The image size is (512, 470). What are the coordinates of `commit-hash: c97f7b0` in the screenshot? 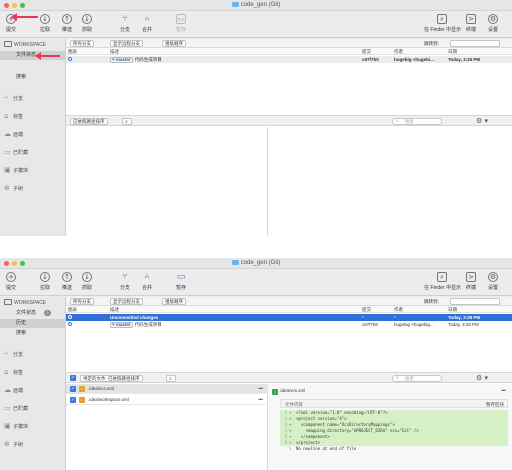 It's located at (370, 59).